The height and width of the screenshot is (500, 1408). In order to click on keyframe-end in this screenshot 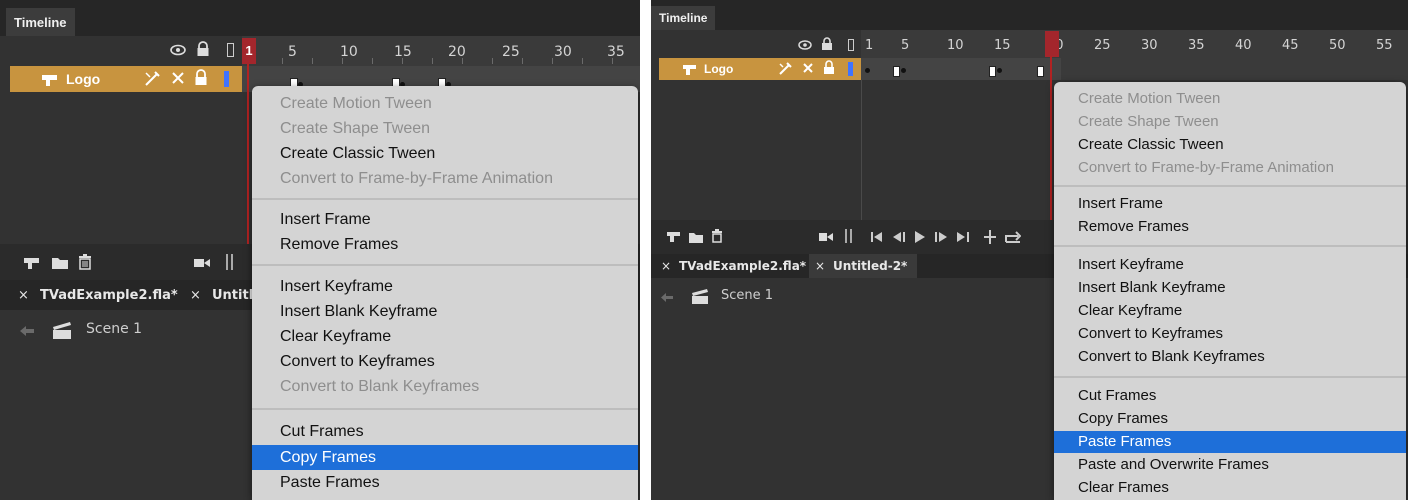, I will do `click(992, 71)`.